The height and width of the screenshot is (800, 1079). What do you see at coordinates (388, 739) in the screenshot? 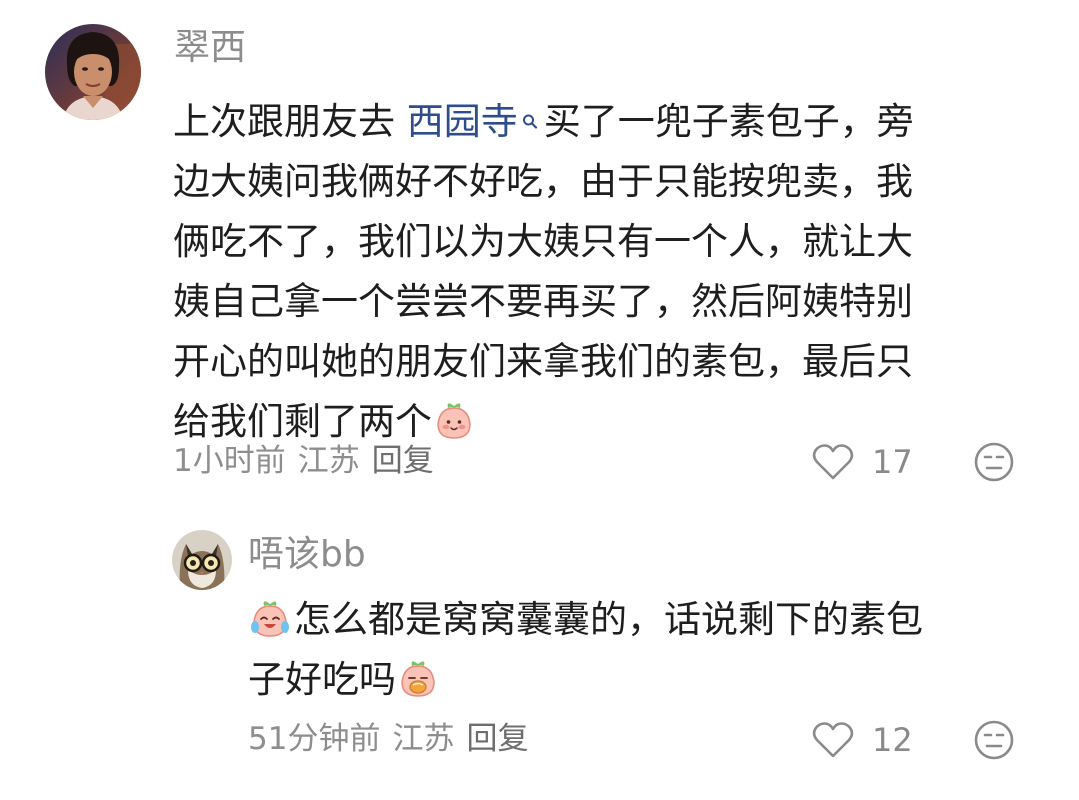
I see `comment-meta: 51分钟前 江苏 回复` at bounding box center [388, 739].